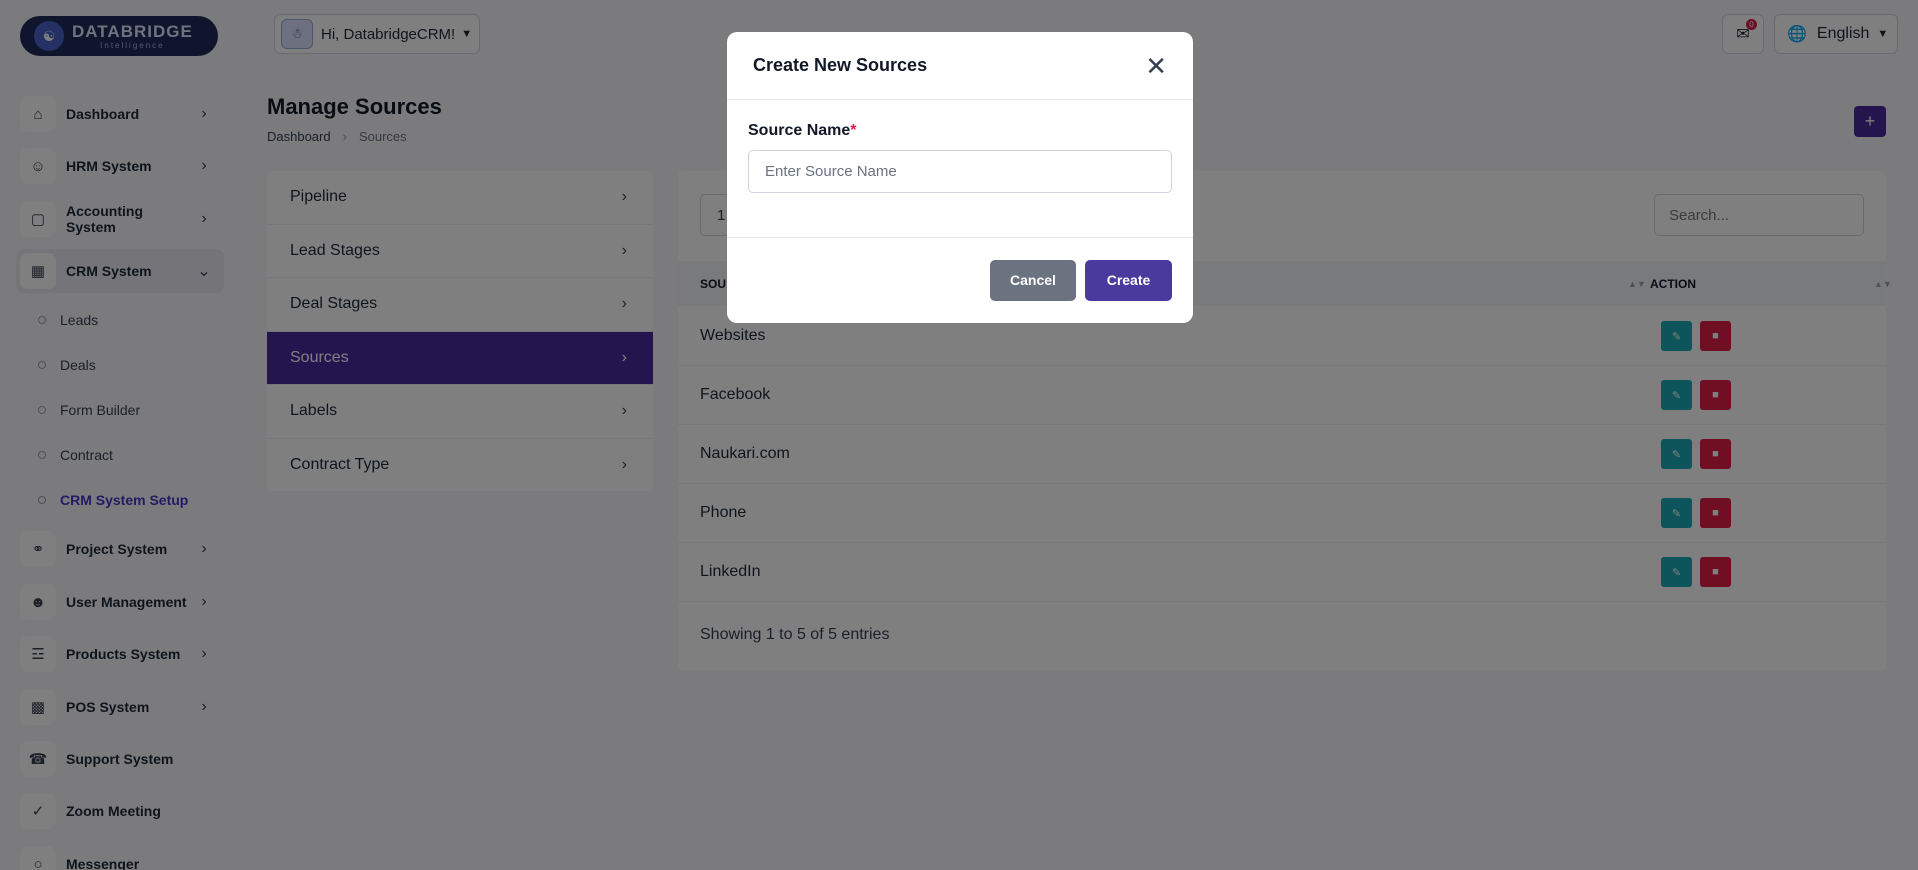 This screenshot has width=1918, height=870. I want to click on required-mark: *, so click(853, 130).